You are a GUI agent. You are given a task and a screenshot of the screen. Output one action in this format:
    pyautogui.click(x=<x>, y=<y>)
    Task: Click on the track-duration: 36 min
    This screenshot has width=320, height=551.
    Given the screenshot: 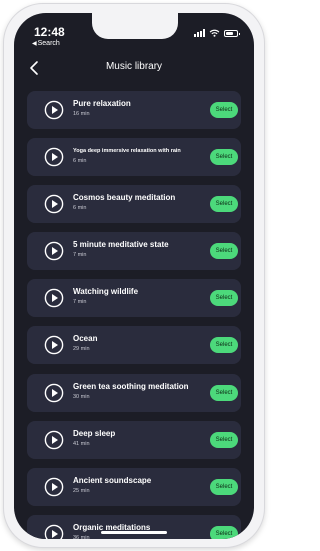 What is the action you would take?
    pyautogui.click(x=81, y=537)
    